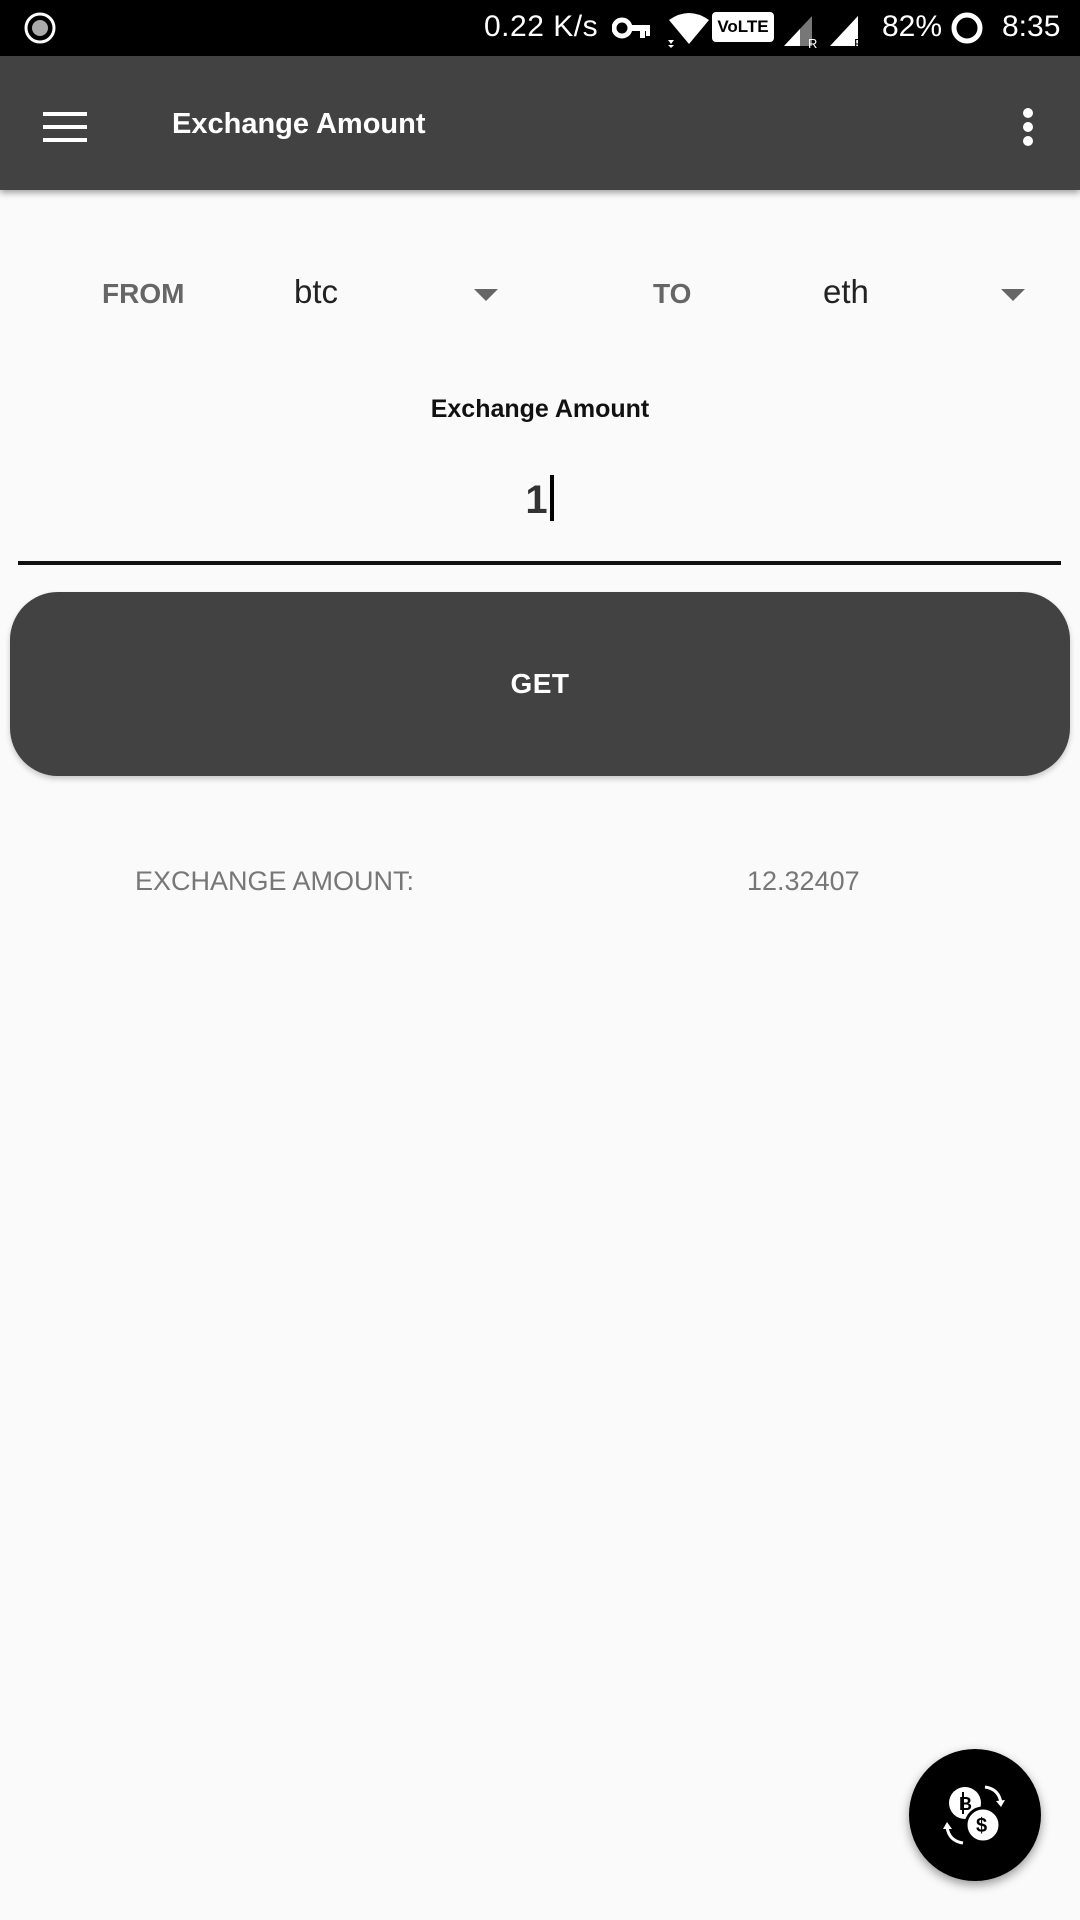 This screenshot has height=1920, width=1080. Describe the element at coordinates (143, 293) in the screenshot. I see `from-label: FROM` at that location.